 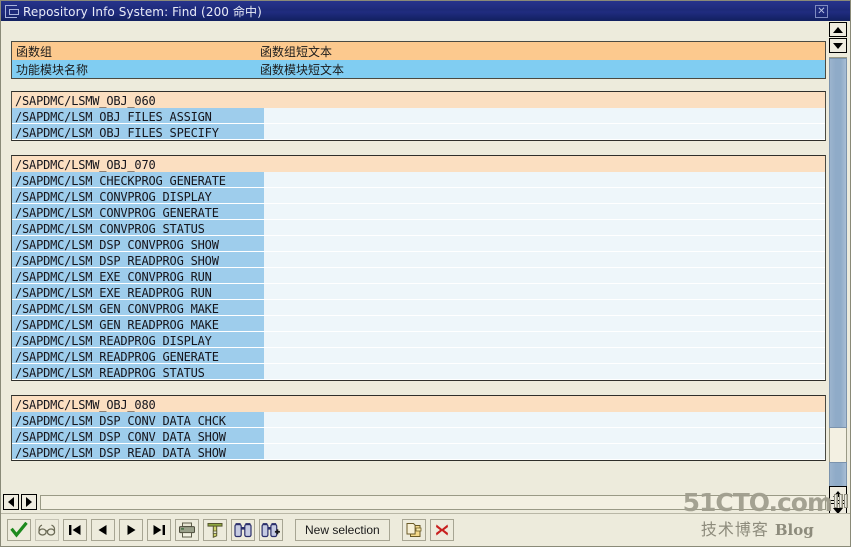 What do you see at coordinates (418, 372) in the screenshot?
I see `function-module-row: /SAPDMC/LSM_READPROG_STATUS` at bounding box center [418, 372].